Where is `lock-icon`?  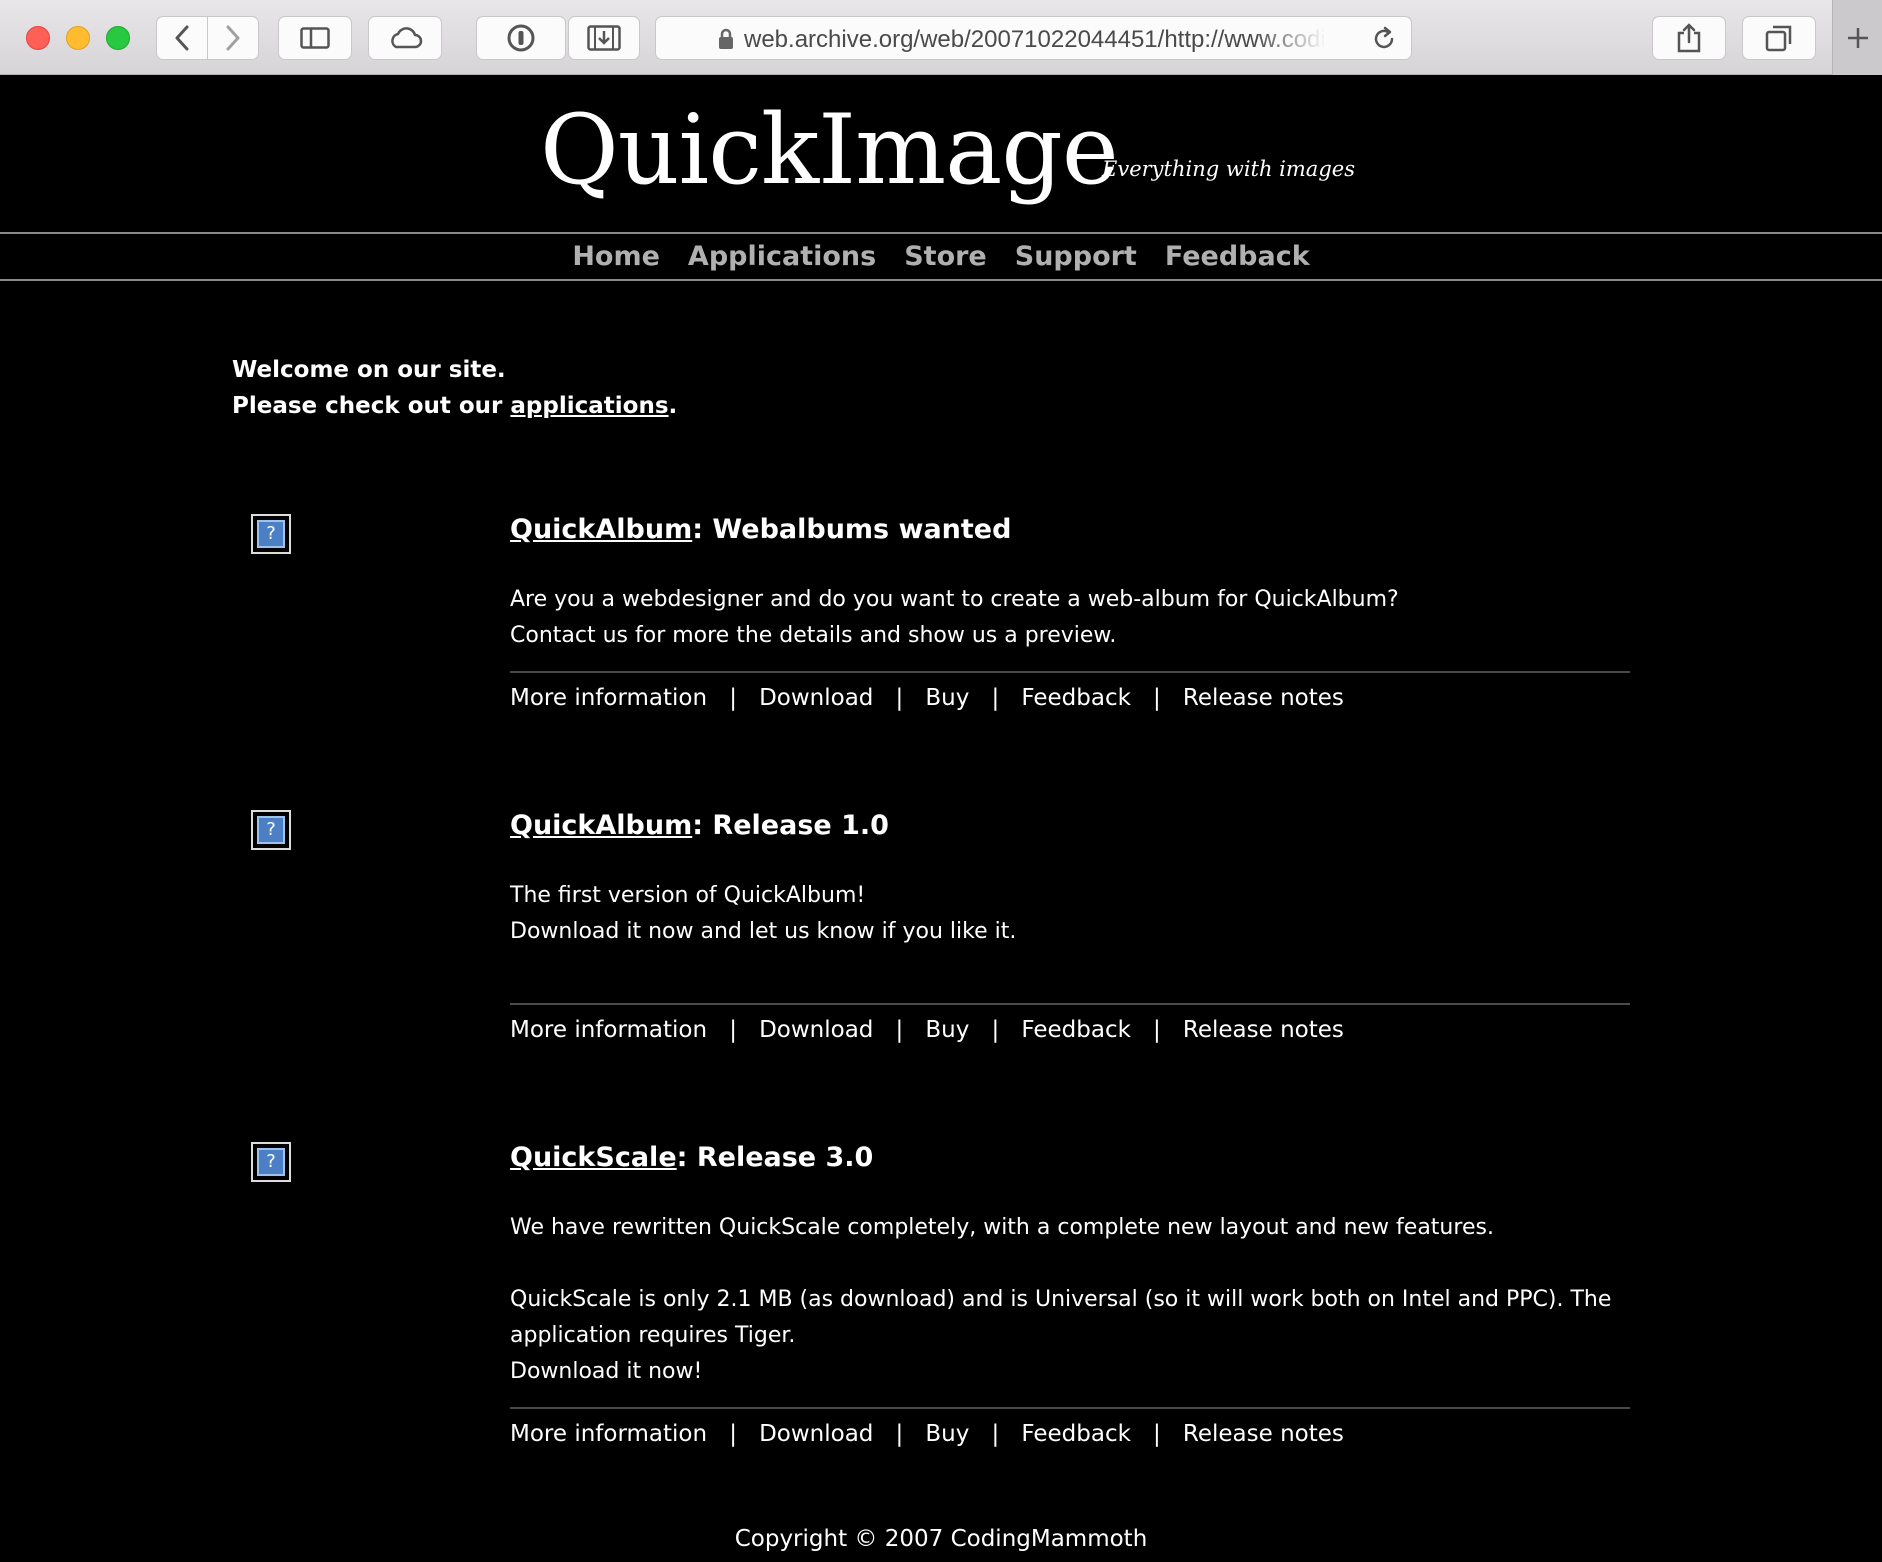 lock-icon is located at coordinates (726, 38).